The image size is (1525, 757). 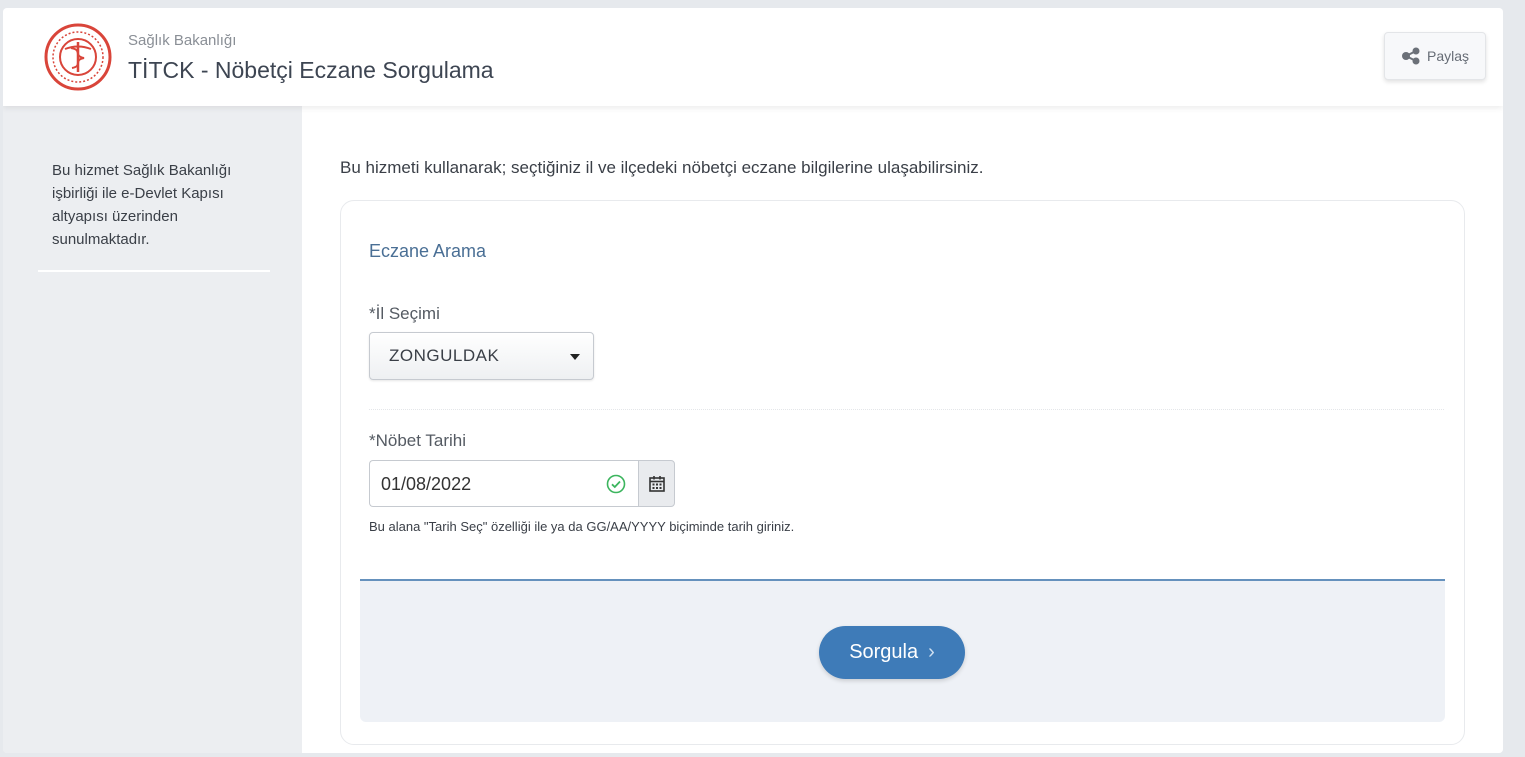 I want to click on submit-button: Sorgula ›, so click(x=892, y=652).